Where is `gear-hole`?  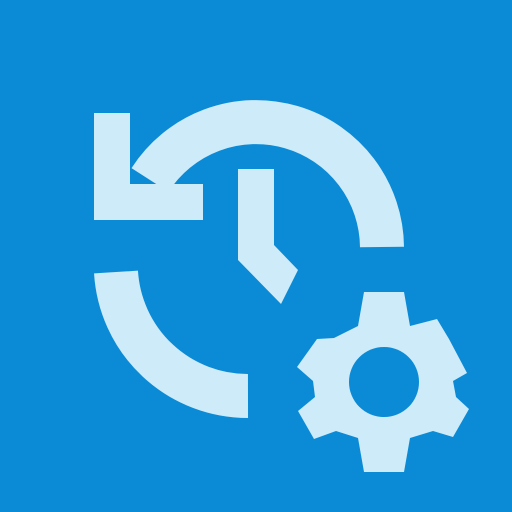
gear-hole is located at coordinates (384, 382).